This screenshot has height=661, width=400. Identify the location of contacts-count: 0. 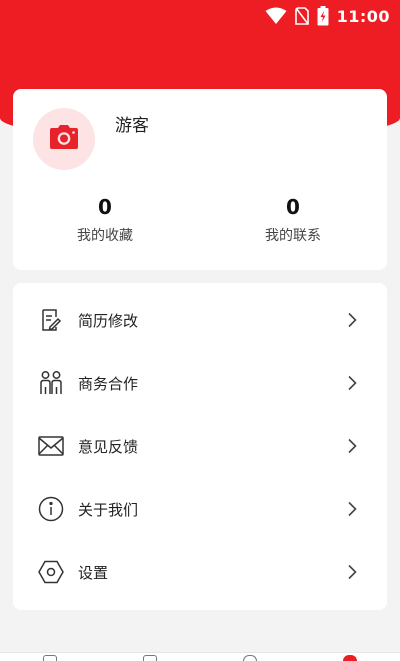
(293, 207).